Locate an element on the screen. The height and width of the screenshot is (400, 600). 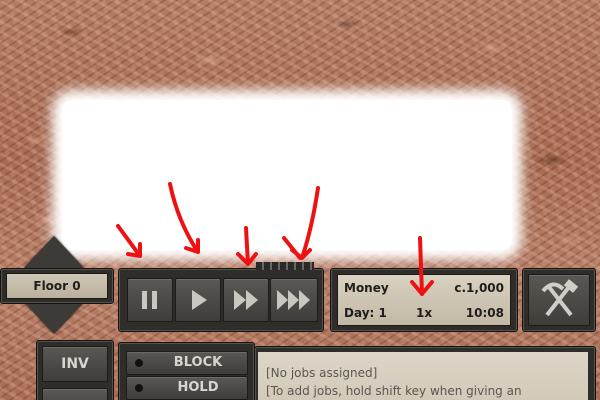
clock-time: 10:08 is located at coordinates (484, 313).